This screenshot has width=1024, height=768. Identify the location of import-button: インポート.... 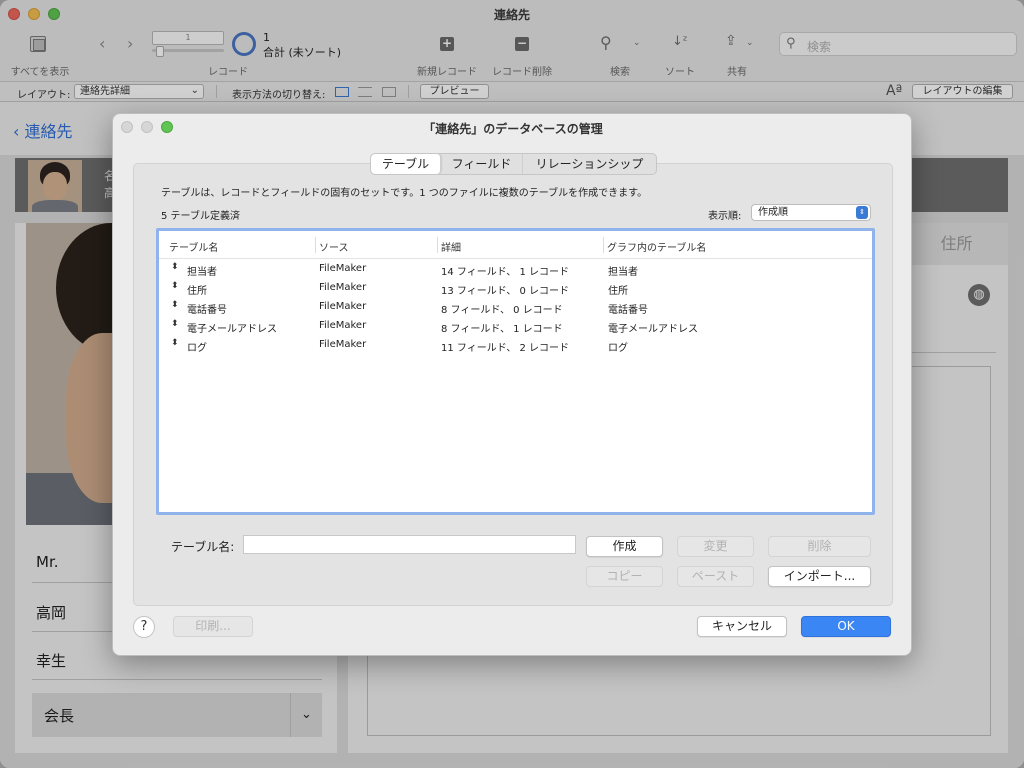
(819, 576).